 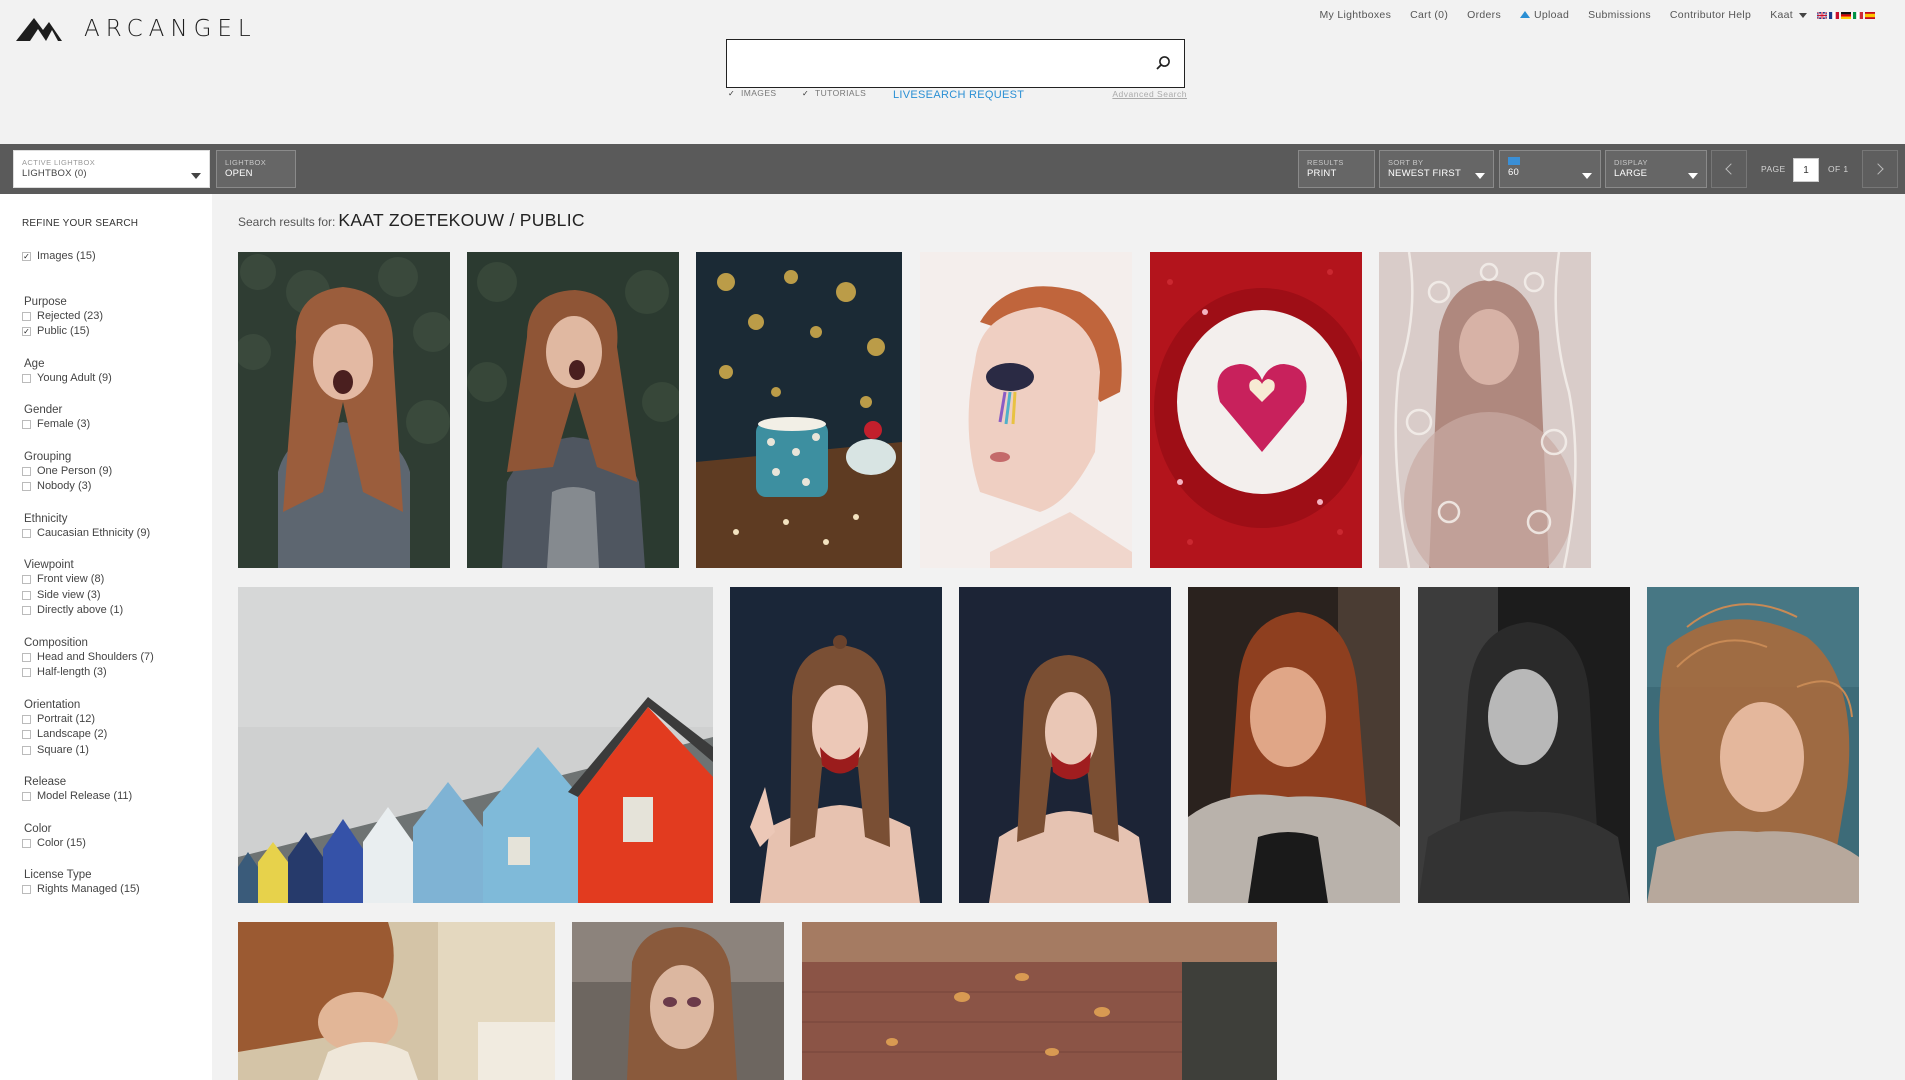 What do you see at coordinates (117, 472) in the screenshot?
I see `facet-item: One Person (9)` at bounding box center [117, 472].